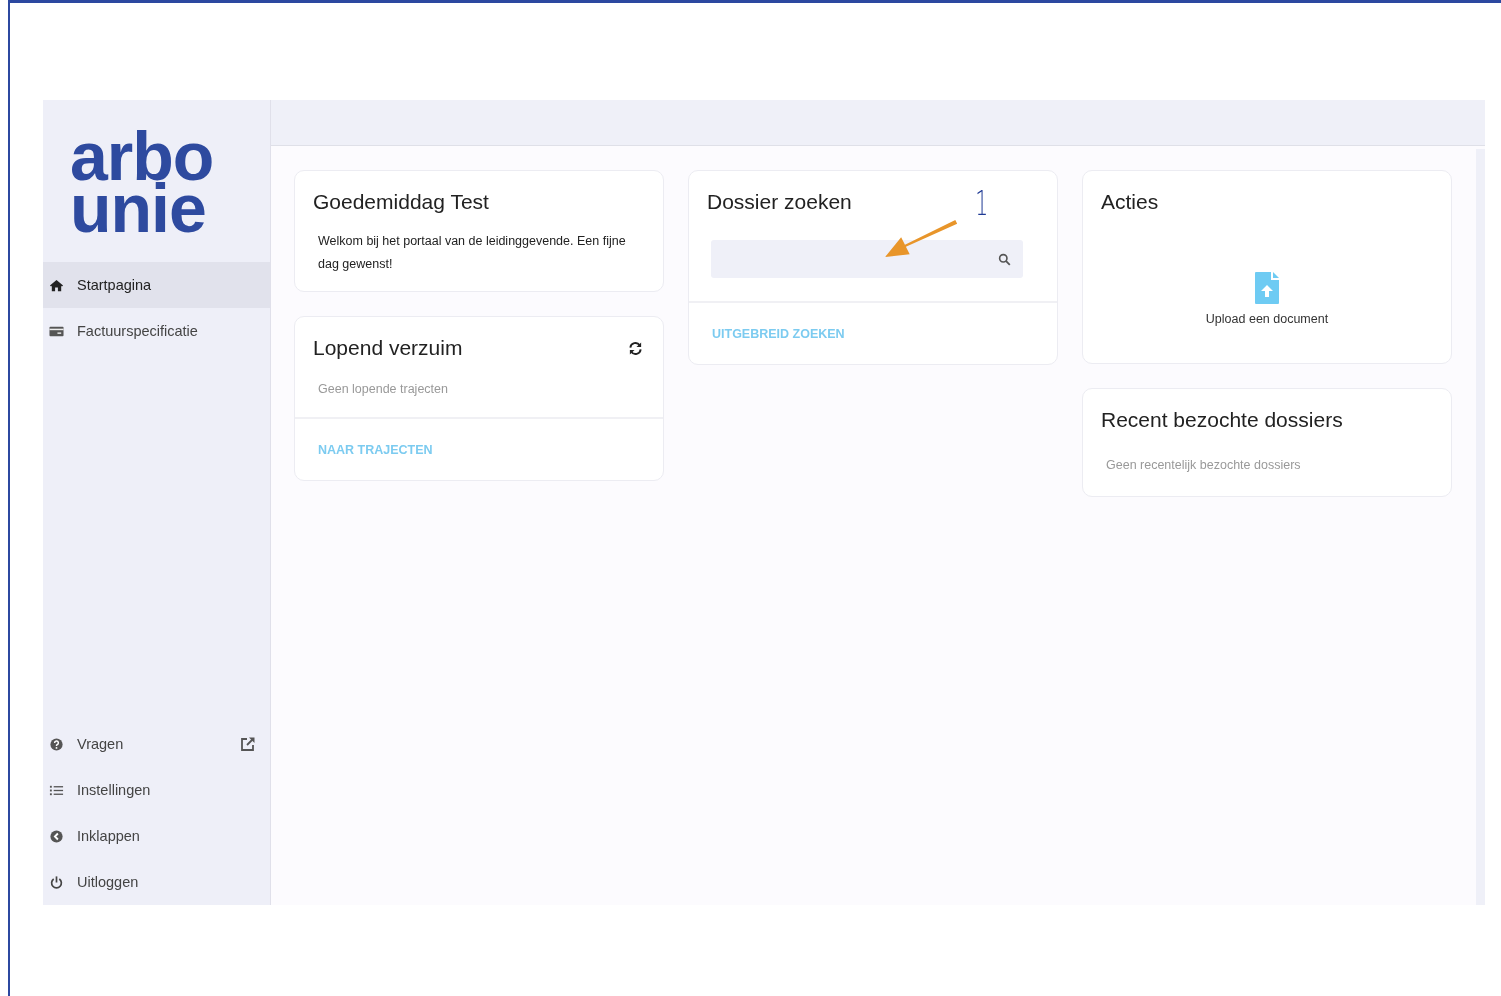  Describe the element at coordinates (1203, 465) in the screenshot. I see `empty-message: Geen recentelijk bezochte dossiers` at that location.